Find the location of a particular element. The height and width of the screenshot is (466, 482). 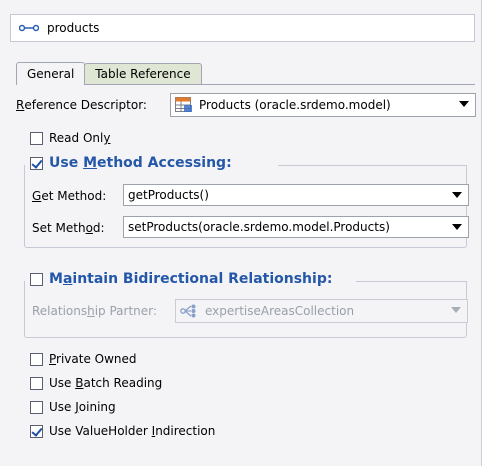

get-method-select: getProducts() is located at coordinates (296, 195).